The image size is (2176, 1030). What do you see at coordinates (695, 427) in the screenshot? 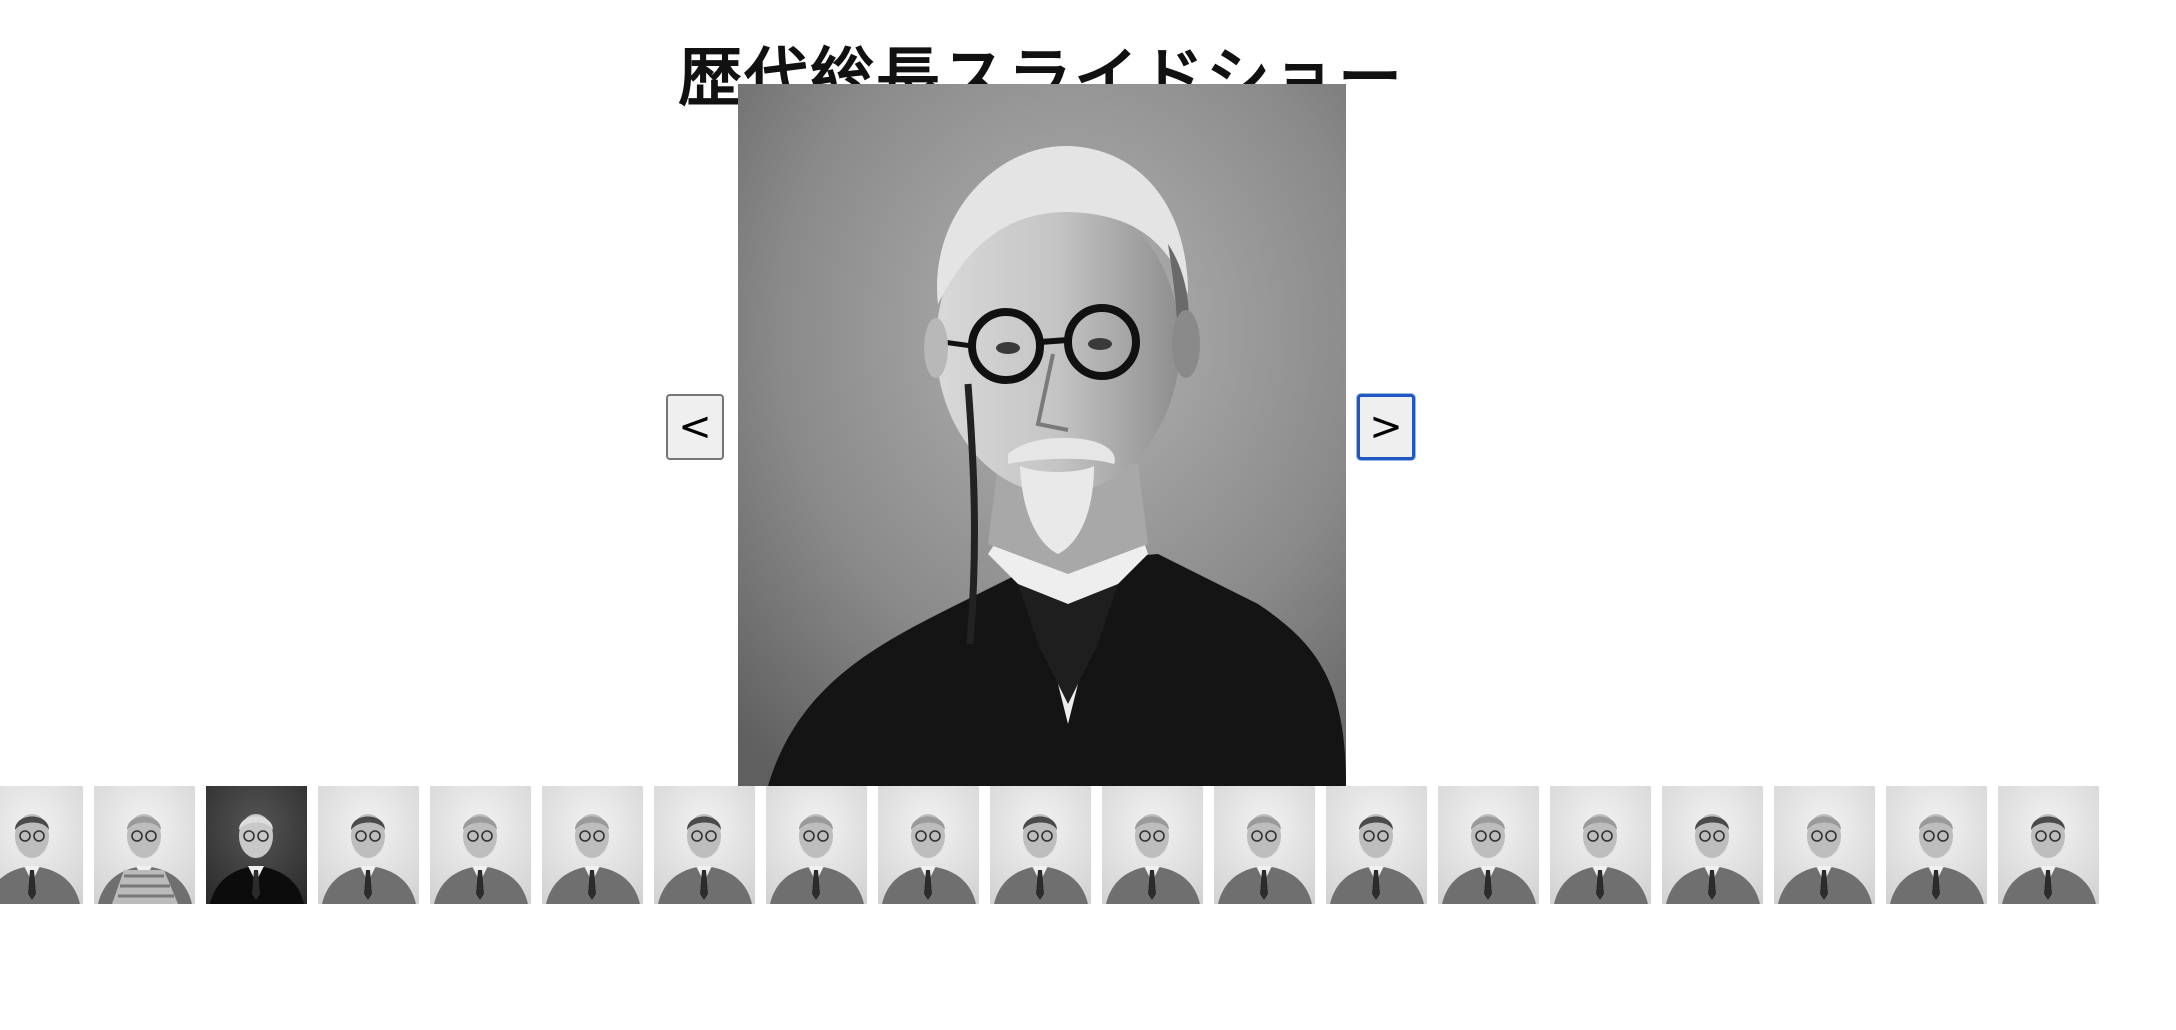
I see `prev-button: <` at bounding box center [695, 427].